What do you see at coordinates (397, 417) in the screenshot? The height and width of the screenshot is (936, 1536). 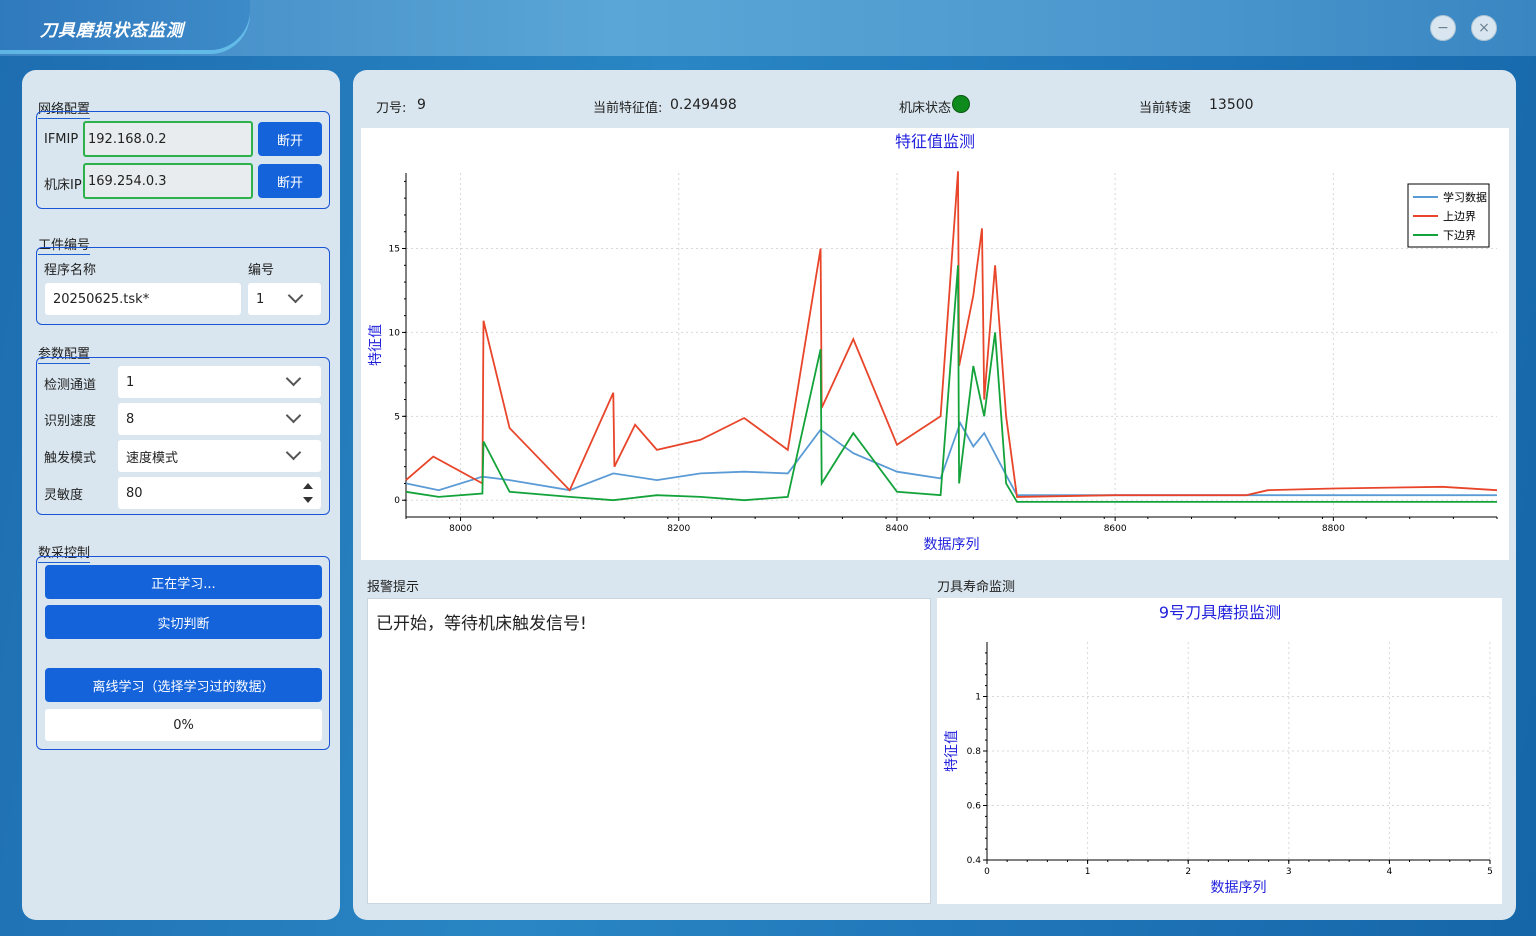 I see `y-tick-label: 5` at bounding box center [397, 417].